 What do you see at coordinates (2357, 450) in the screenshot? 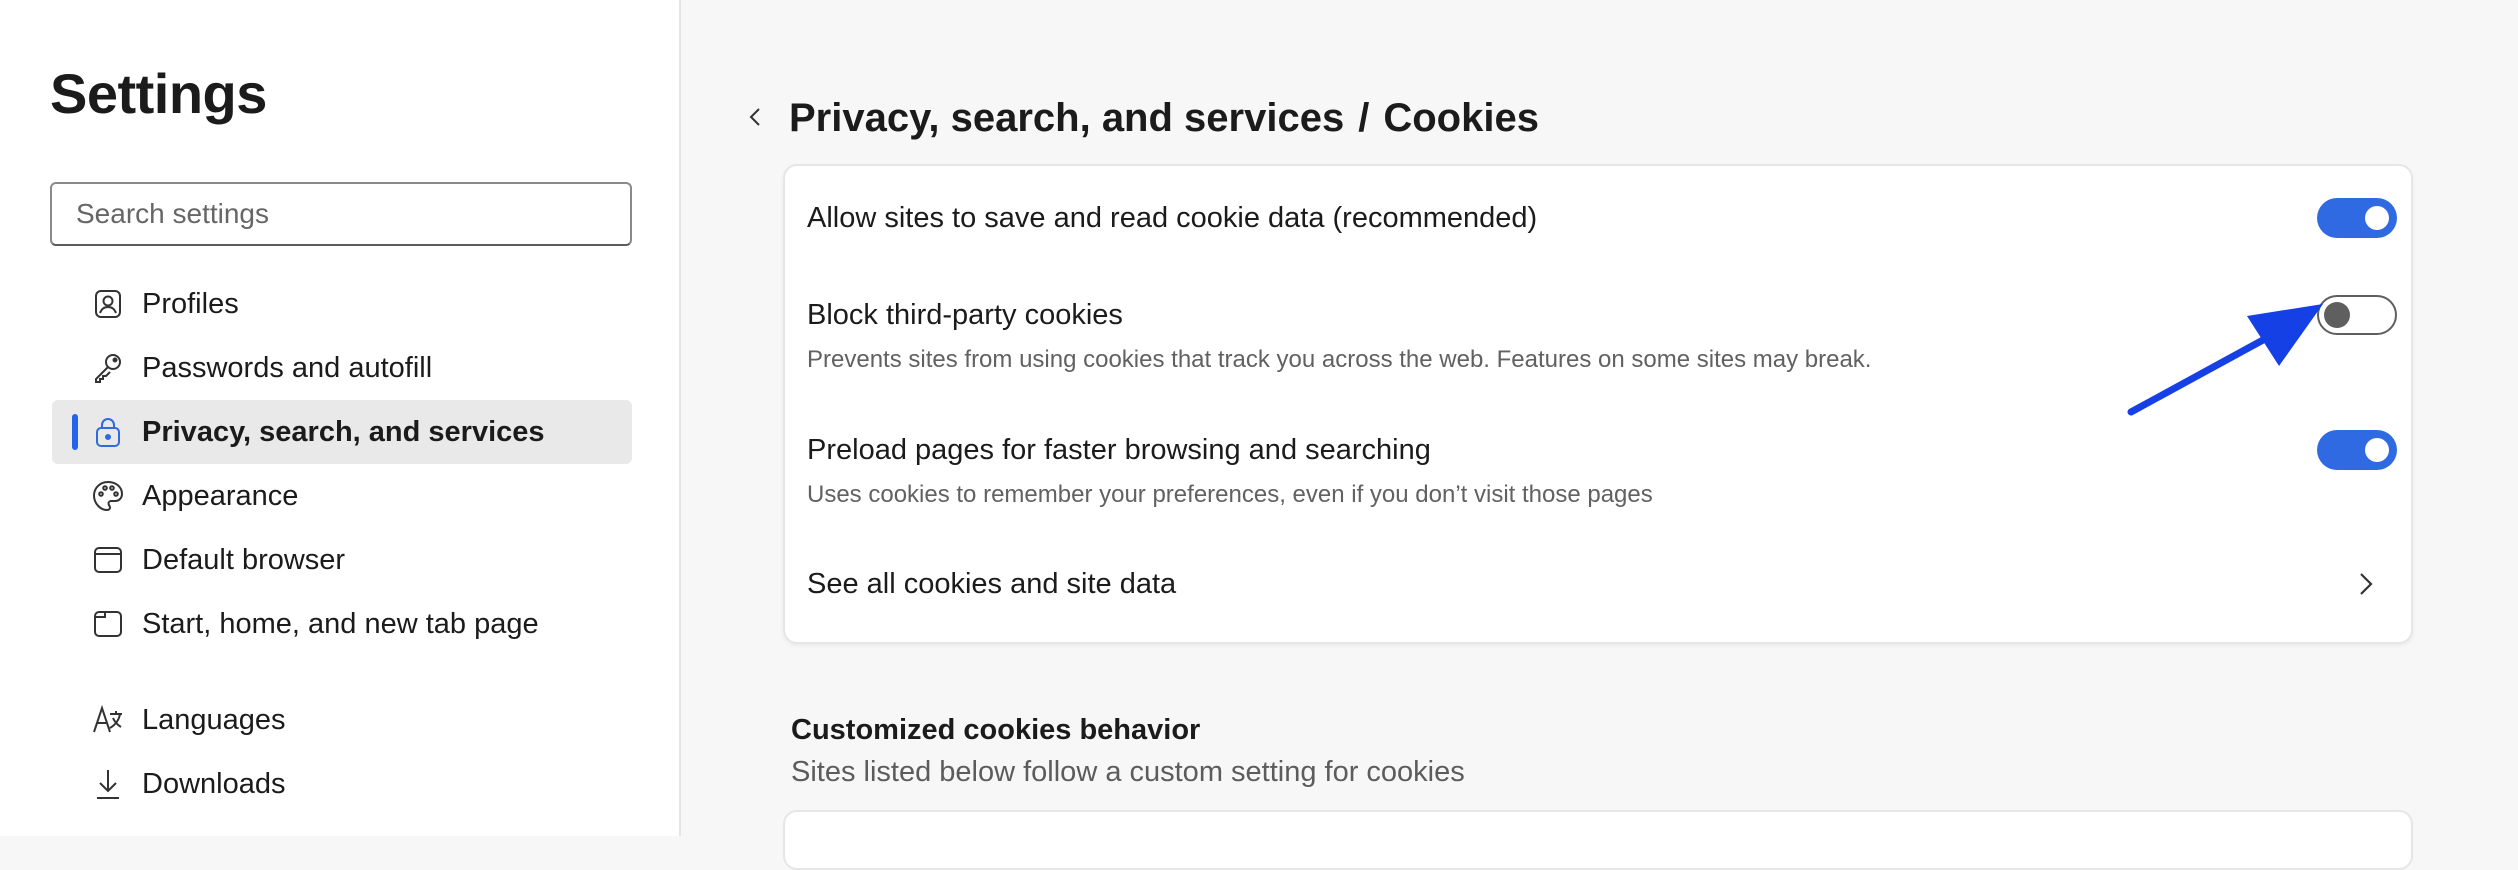
I see `preload-pages-toggle` at bounding box center [2357, 450].